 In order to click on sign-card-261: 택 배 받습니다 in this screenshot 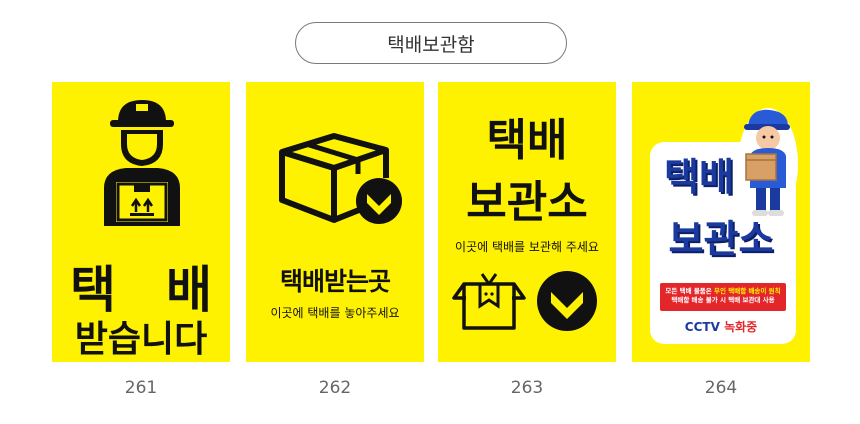, I will do `click(141, 222)`.